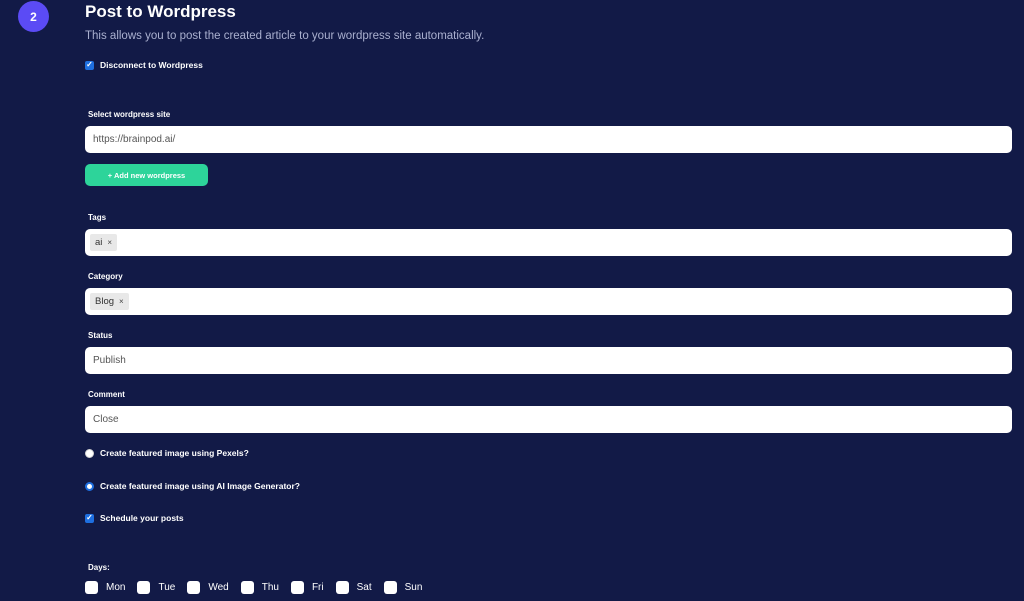 Image resolution: width=1024 pixels, height=601 pixels. What do you see at coordinates (174, 453) in the screenshot?
I see `pexels-image-label: Create featured image using Pexels?` at bounding box center [174, 453].